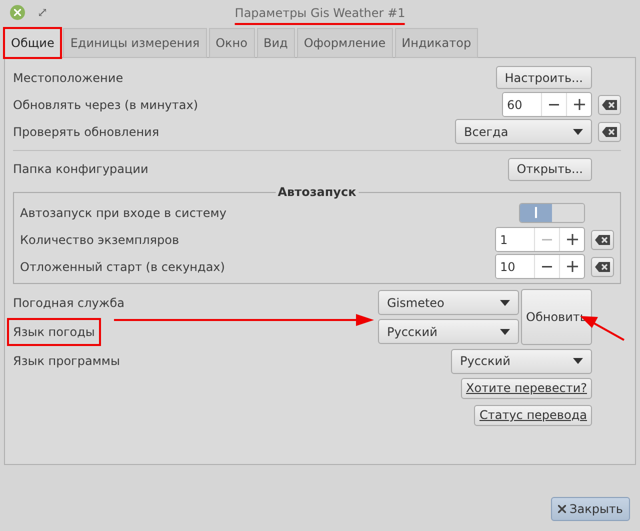  What do you see at coordinates (552, 212) in the screenshot?
I see `toggle-switch` at bounding box center [552, 212].